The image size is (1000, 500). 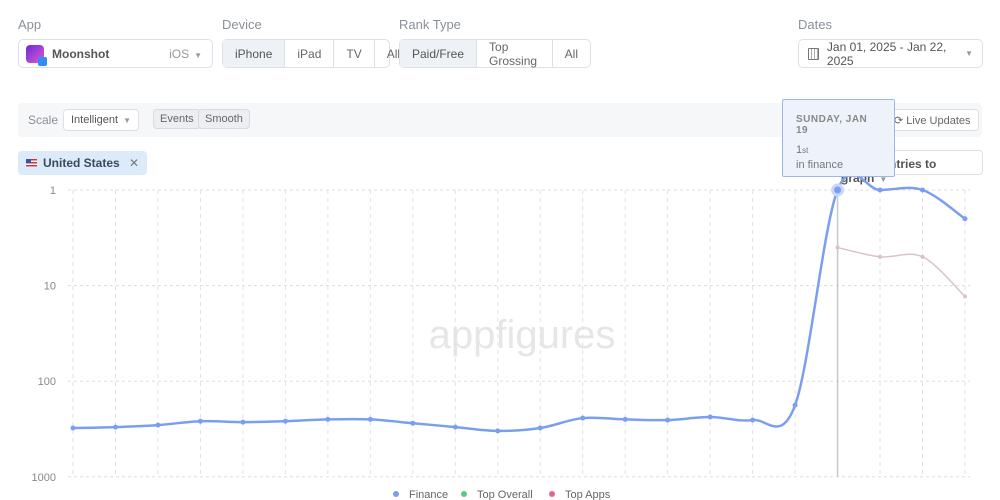 What do you see at coordinates (81, 53) in the screenshot?
I see `app-name: Moonshot` at bounding box center [81, 53].